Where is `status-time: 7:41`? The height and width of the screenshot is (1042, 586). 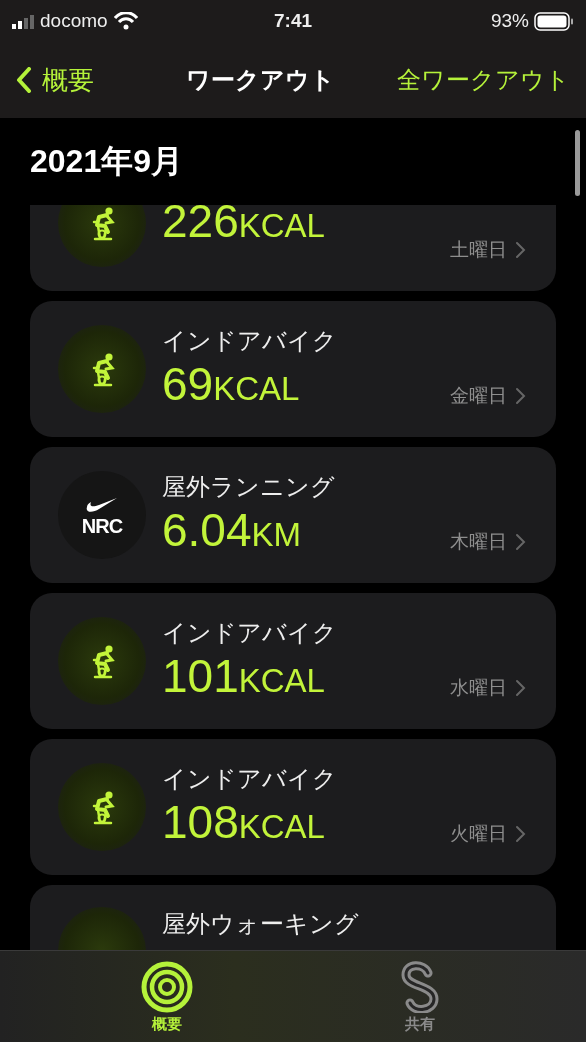
status-time: 7:41 is located at coordinates (293, 21).